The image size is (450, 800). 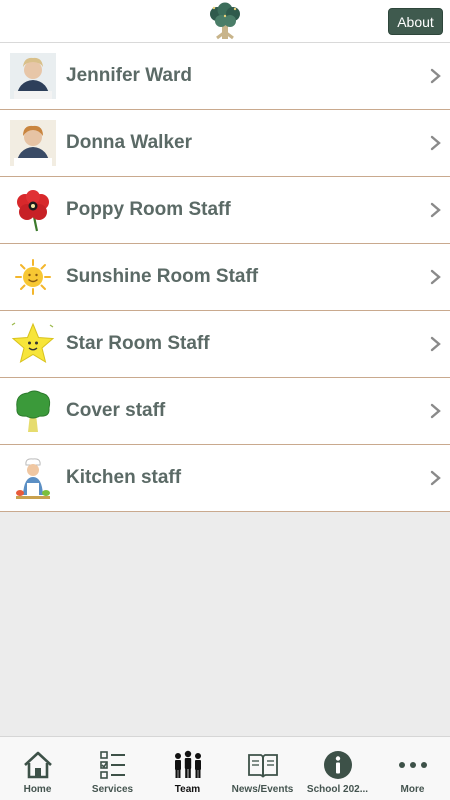 I want to click on tab-label: Team, so click(x=187, y=789).